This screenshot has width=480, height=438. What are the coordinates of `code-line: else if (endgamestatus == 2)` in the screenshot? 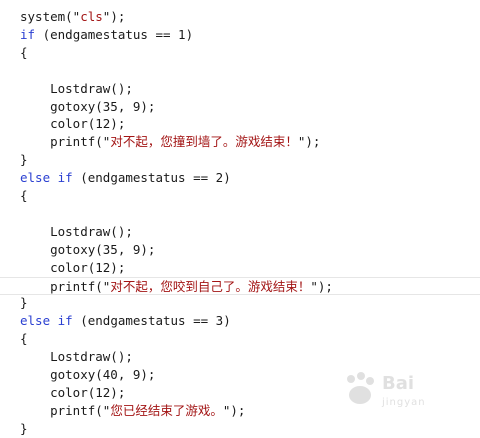 It's located at (240, 178).